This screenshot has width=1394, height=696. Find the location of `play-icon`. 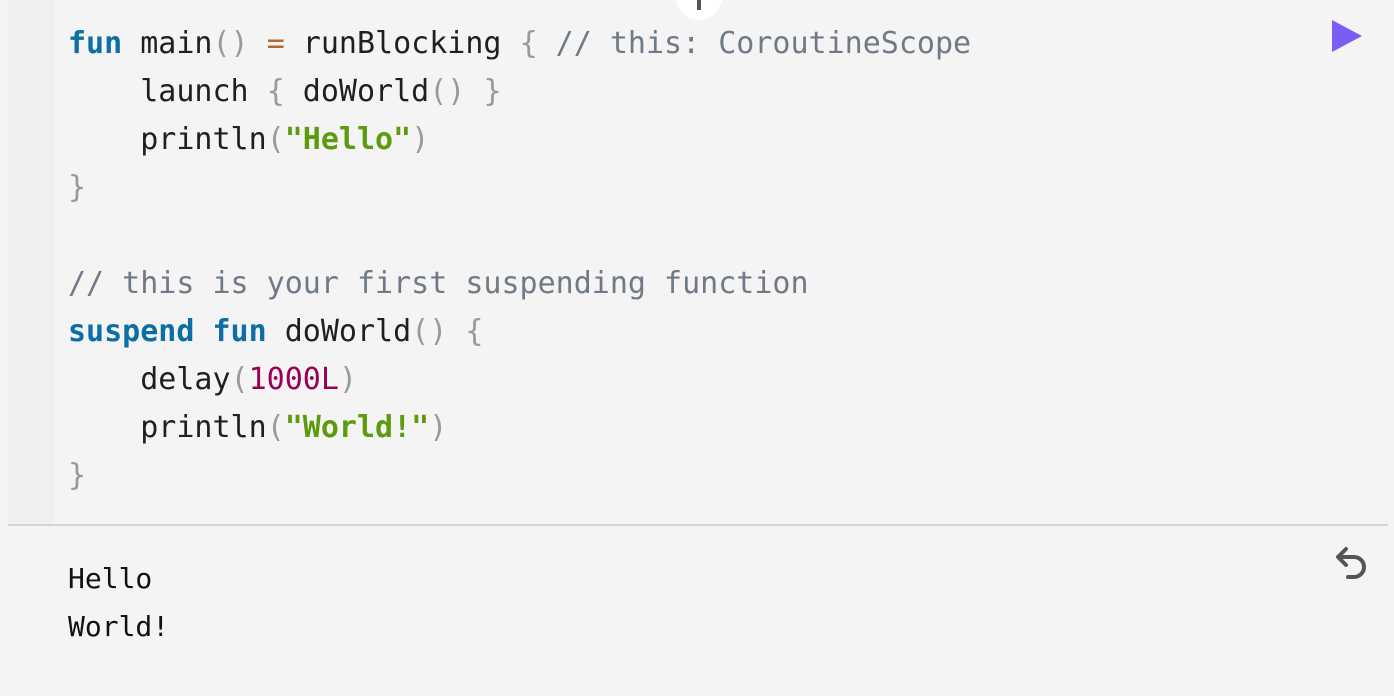

play-icon is located at coordinates (1347, 36).